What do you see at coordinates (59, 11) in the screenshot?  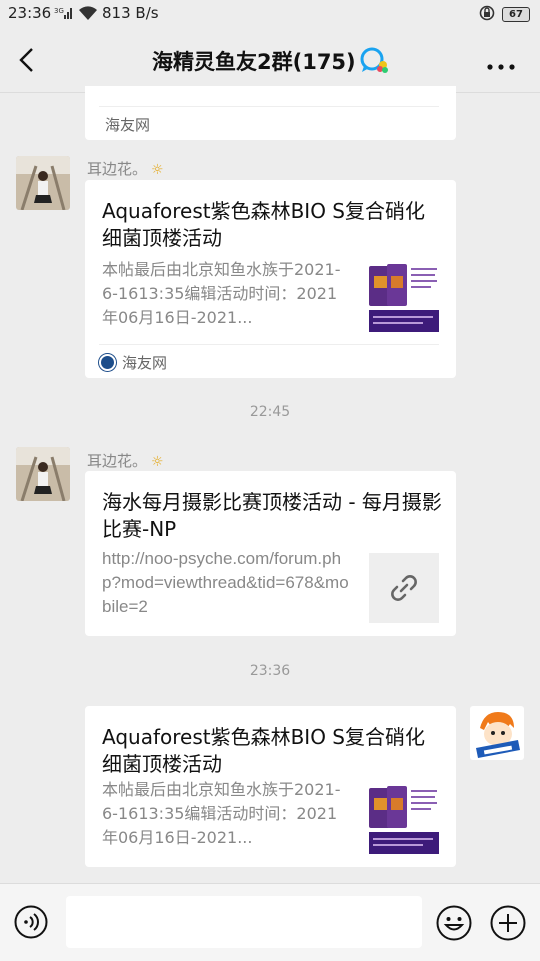 I see `network-type: 3G` at bounding box center [59, 11].